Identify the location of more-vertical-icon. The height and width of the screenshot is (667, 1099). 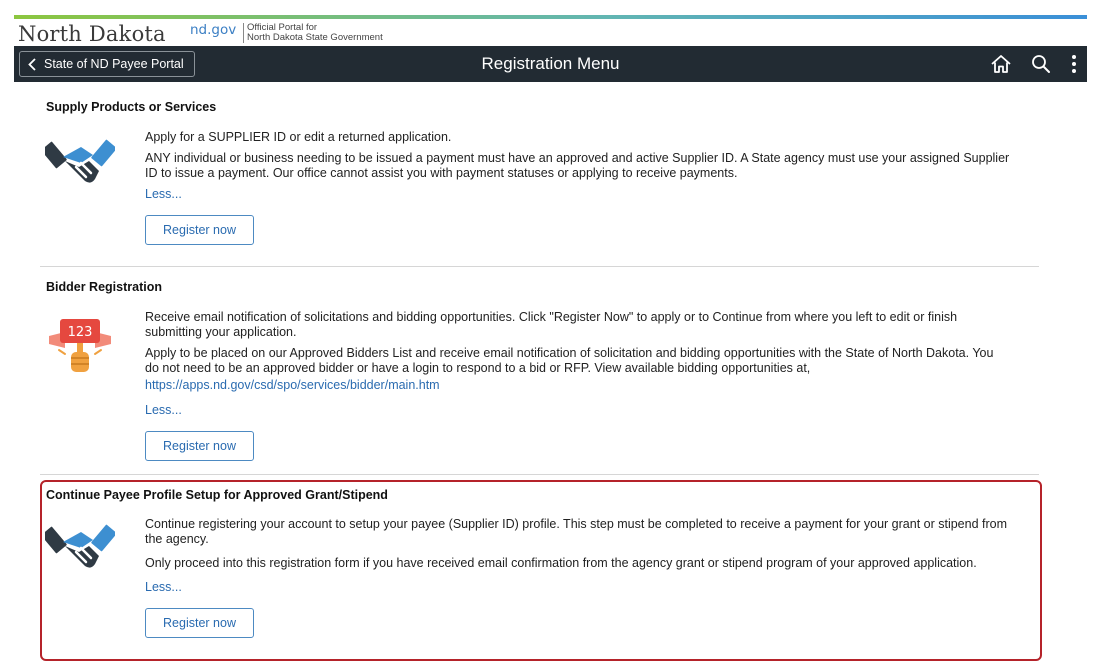
(1074, 64).